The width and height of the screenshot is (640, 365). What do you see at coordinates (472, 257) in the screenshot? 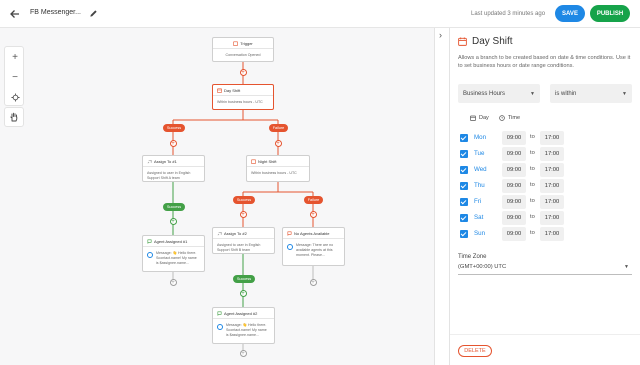
I see `timezone-label: Time Zone` at bounding box center [472, 257].